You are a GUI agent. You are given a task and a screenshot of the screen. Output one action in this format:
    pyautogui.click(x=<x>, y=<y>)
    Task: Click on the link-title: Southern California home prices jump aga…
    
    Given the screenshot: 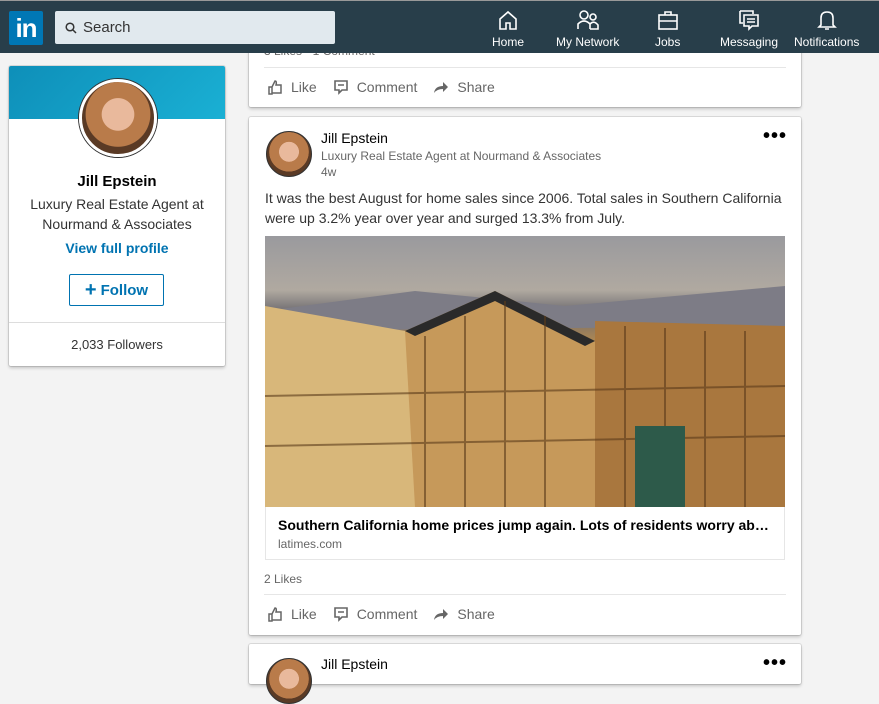 What is the action you would take?
    pyautogui.click(x=525, y=525)
    